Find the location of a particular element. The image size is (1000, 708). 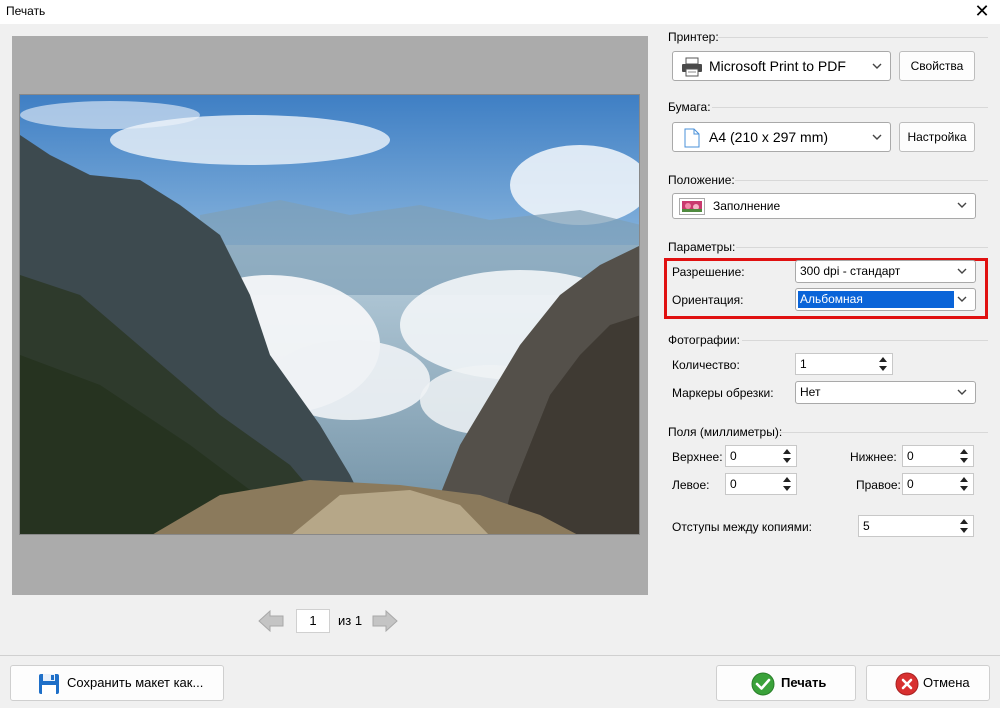

printer-value: Microsoft Print to PDF is located at coordinates (777, 66).